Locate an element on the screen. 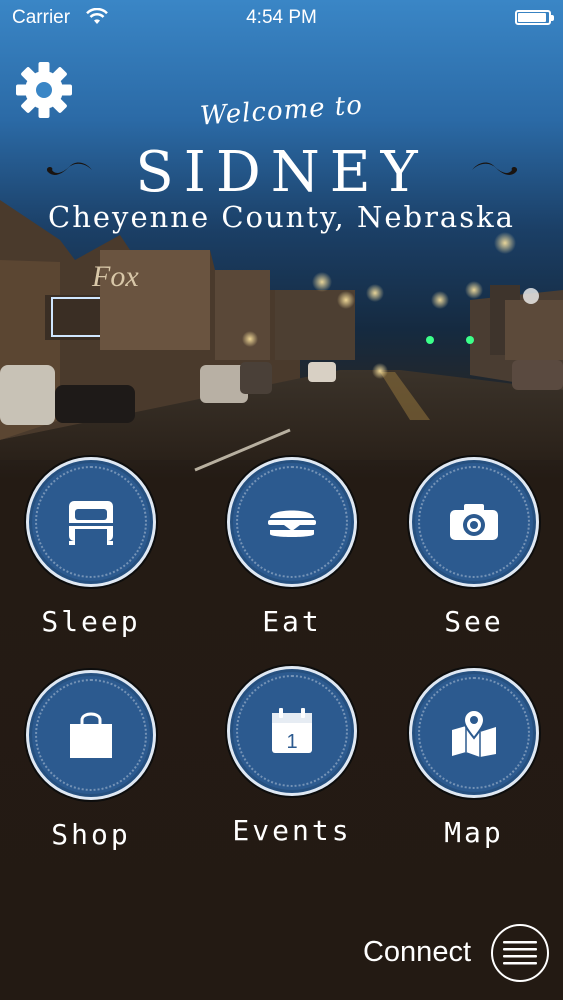 The width and height of the screenshot is (563, 1000). calendar-day: 1 is located at coordinates (291, 742).